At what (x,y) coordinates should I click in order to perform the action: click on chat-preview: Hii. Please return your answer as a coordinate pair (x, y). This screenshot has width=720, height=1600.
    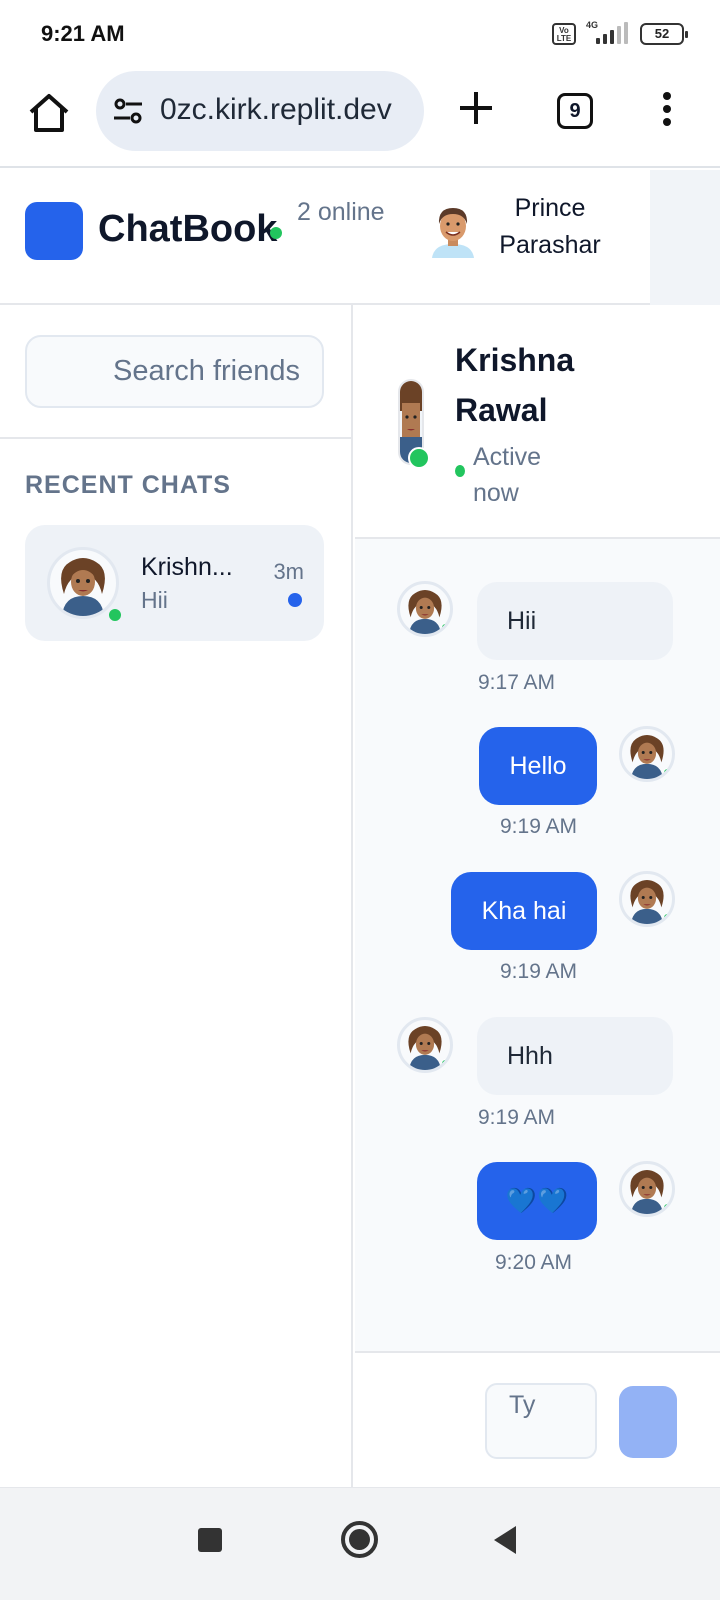
    Looking at the image, I should click on (154, 600).